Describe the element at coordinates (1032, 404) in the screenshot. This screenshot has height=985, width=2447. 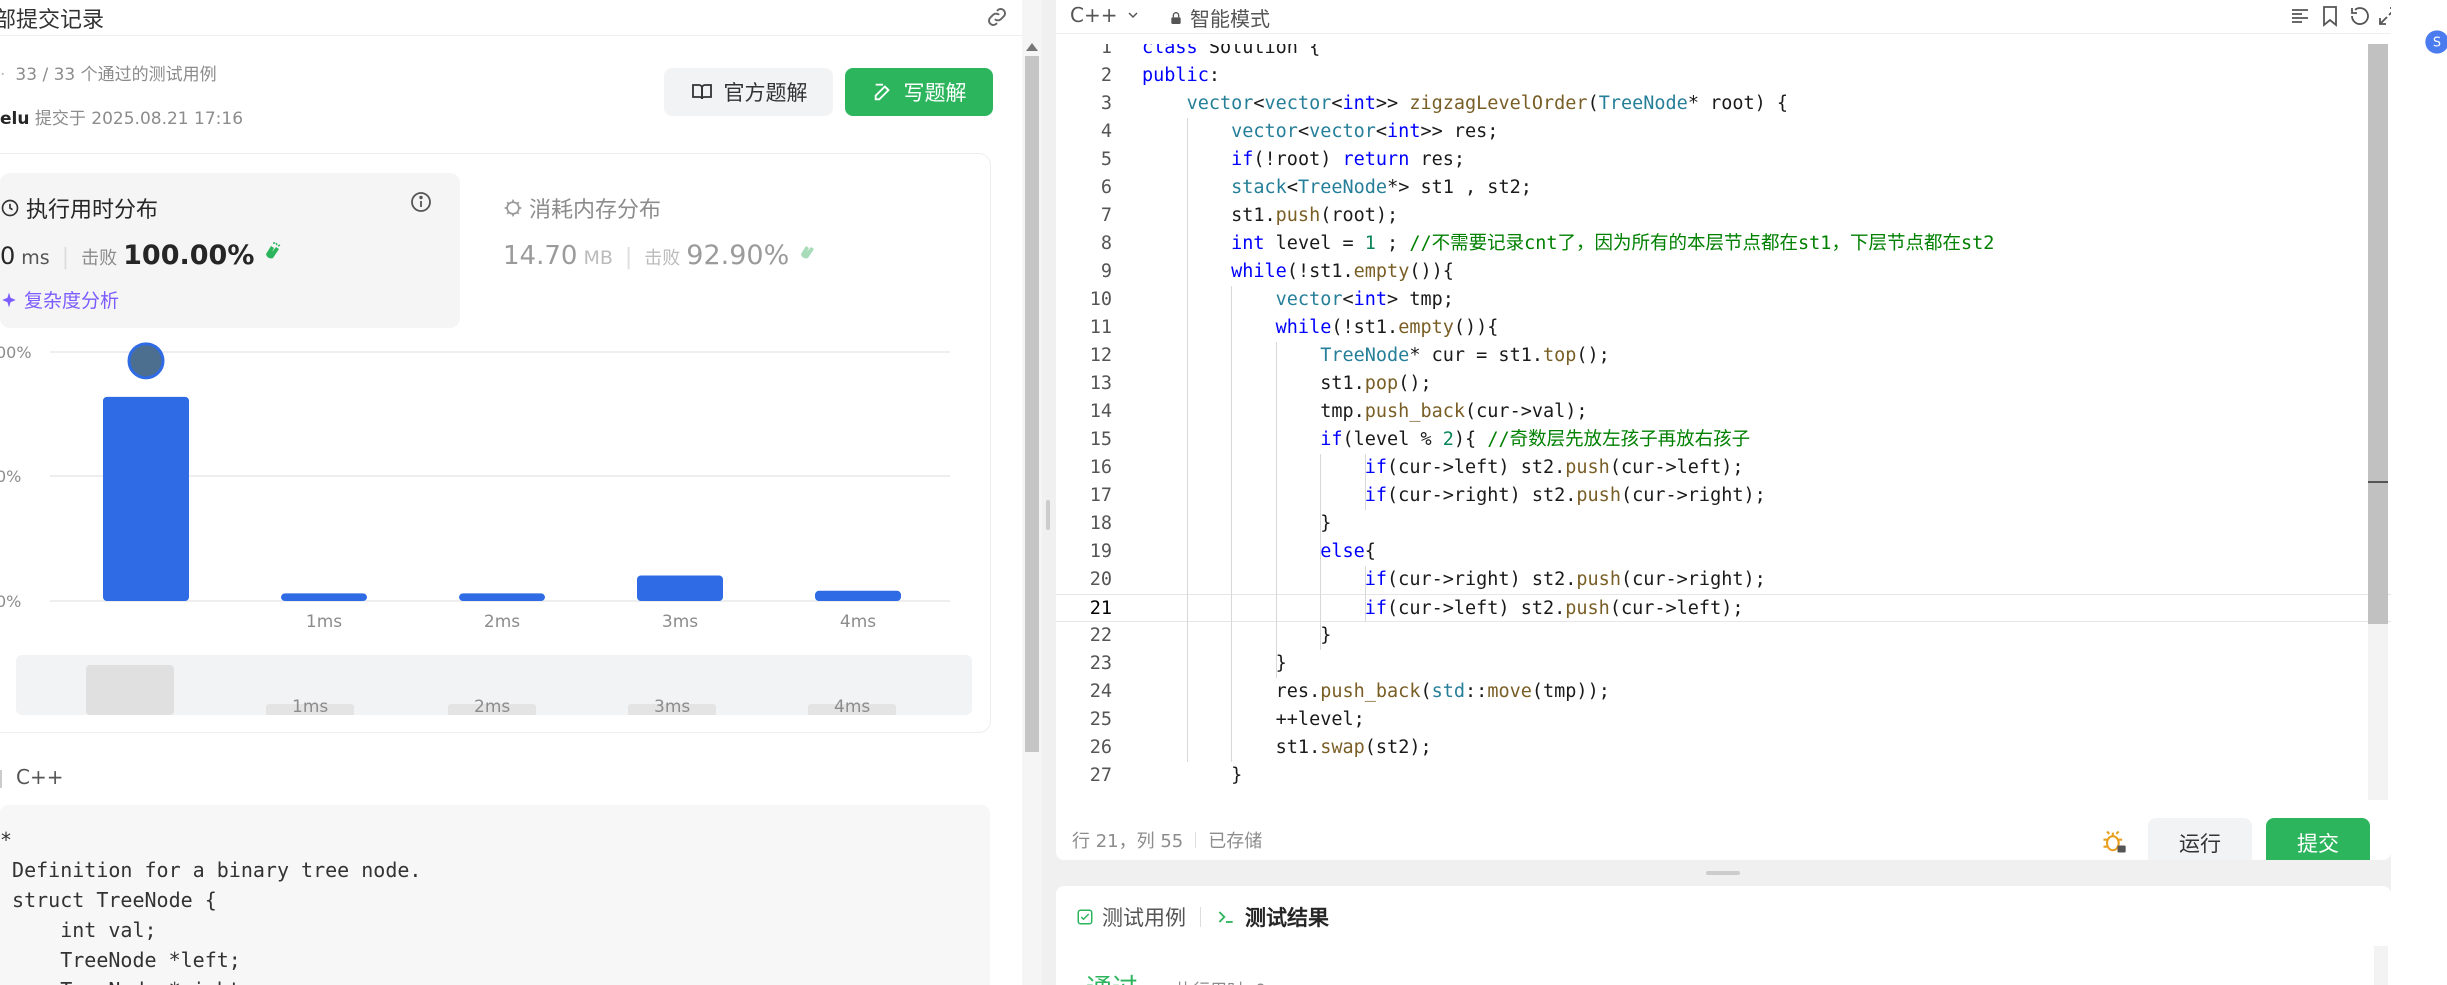
I see `left-scrollbar-thumb` at that location.